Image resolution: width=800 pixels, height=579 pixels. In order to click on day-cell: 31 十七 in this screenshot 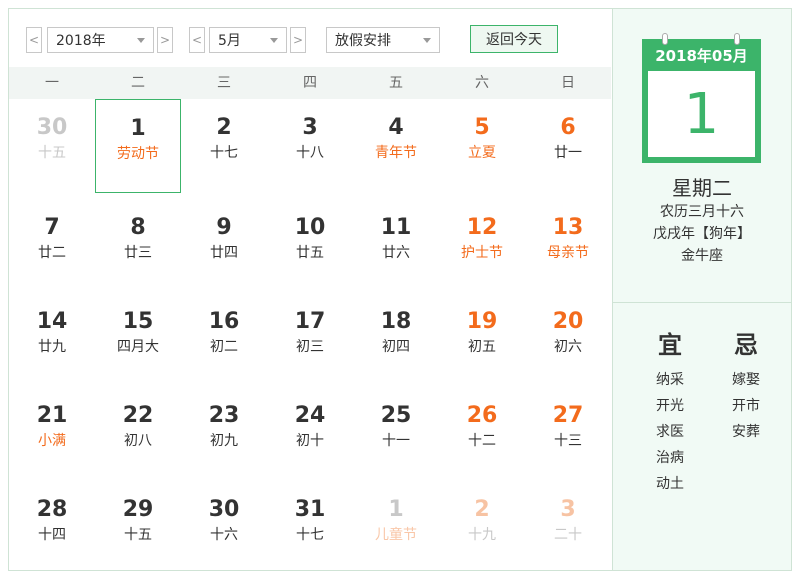, I will do `click(310, 528)`.